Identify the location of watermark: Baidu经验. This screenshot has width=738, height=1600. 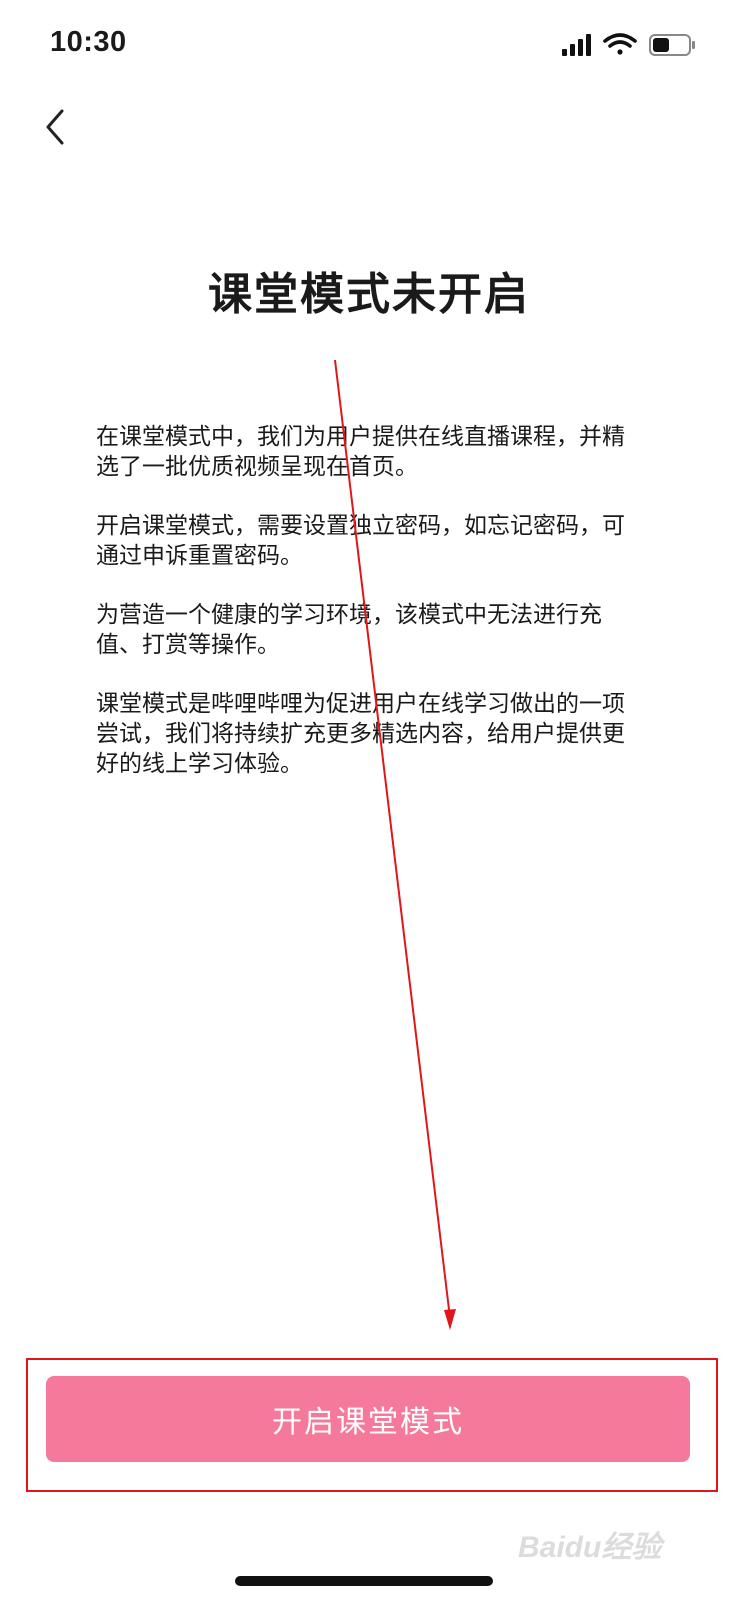
(590, 1547).